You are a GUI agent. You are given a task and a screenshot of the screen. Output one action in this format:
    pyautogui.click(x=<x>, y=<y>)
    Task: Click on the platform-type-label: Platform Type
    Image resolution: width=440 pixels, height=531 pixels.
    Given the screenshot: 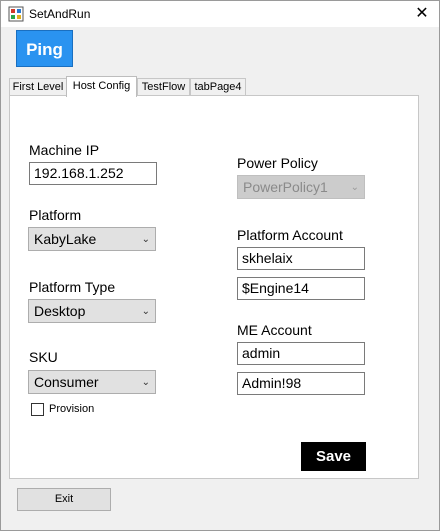 What is the action you would take?
    pyautogui.click(x=72, y=287)
    